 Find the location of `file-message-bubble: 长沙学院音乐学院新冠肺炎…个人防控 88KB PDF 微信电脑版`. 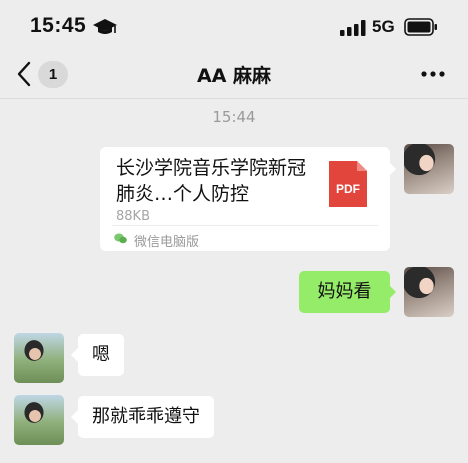

file-message-bubble: 长沙学院音乐学院新冠肺炎…个人防控 88KB PDF 微信电脑版 is located at coordinates (245, 199).